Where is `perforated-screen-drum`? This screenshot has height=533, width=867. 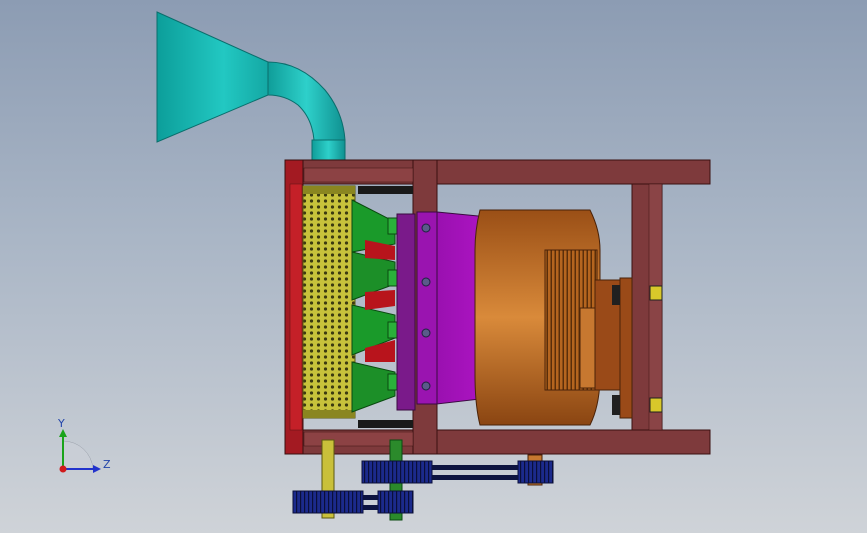 perforated-screen-drum is located at coordinates (329, 302).